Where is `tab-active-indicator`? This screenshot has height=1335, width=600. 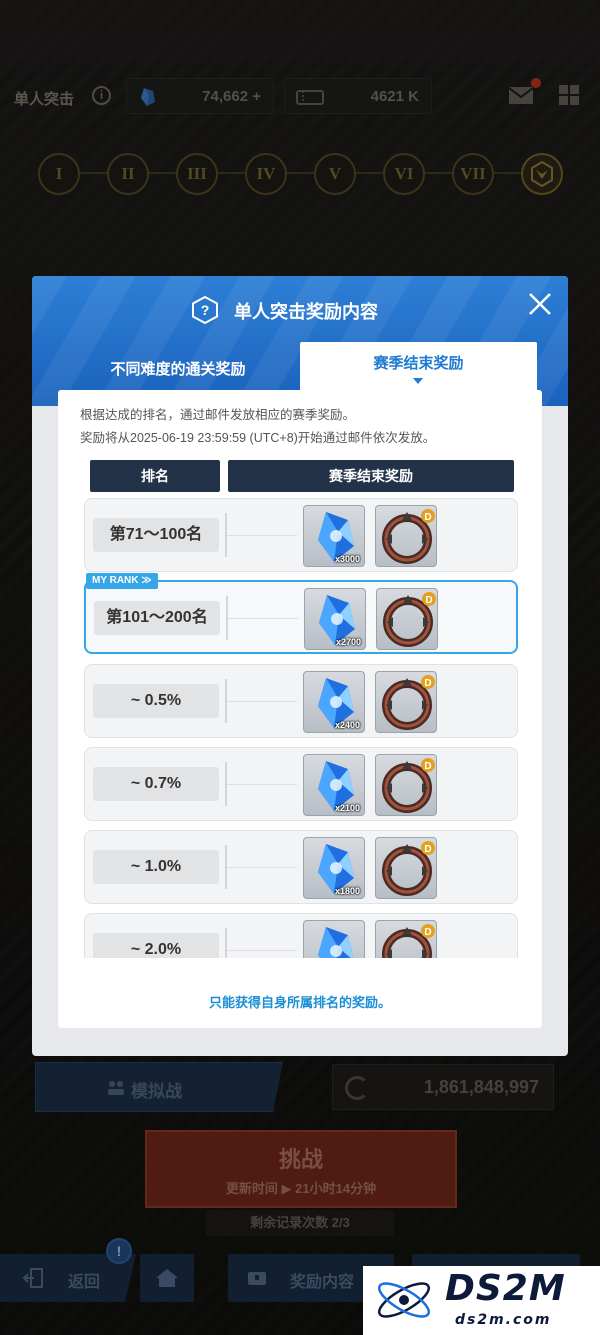 tab-active-indicator is located at coordinates (418, 381).